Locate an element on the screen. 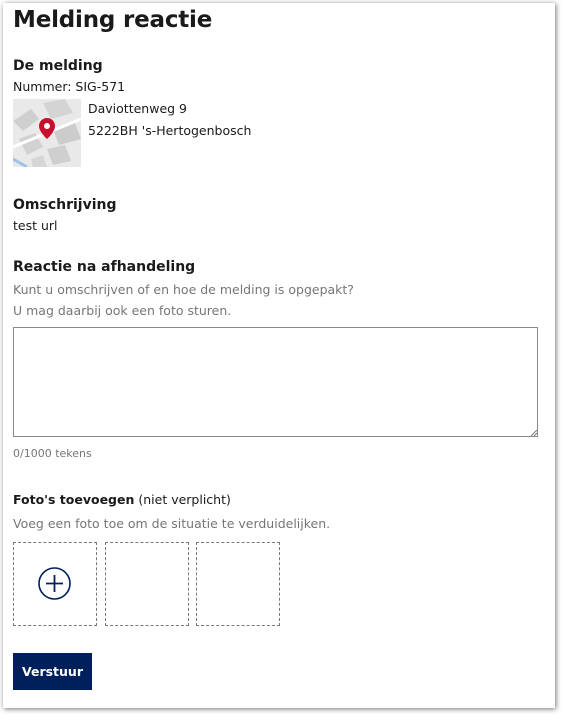  fotos-heading: Foto's toevoegen is located at coordinates (74, 499).